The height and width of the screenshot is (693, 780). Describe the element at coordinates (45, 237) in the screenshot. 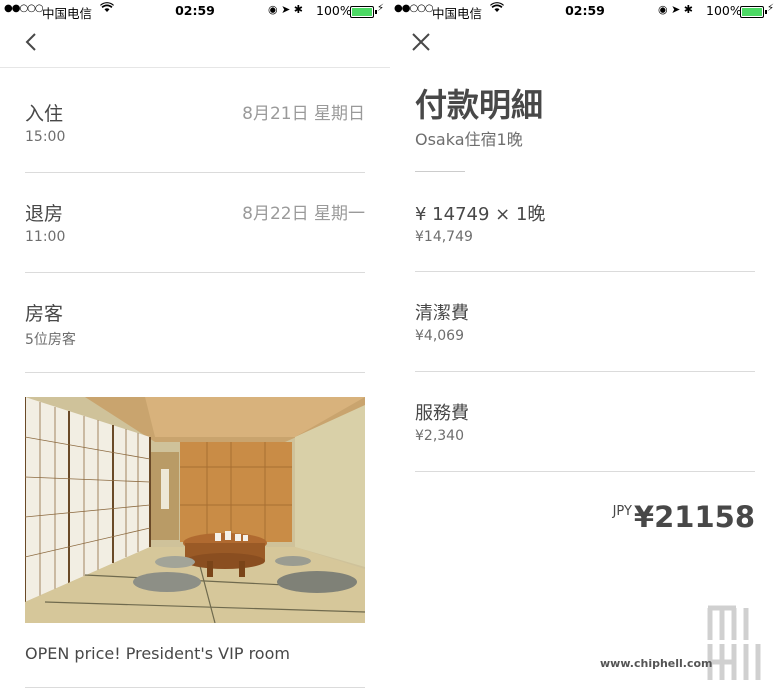

I see `checkout-time: 11:00` at that location.